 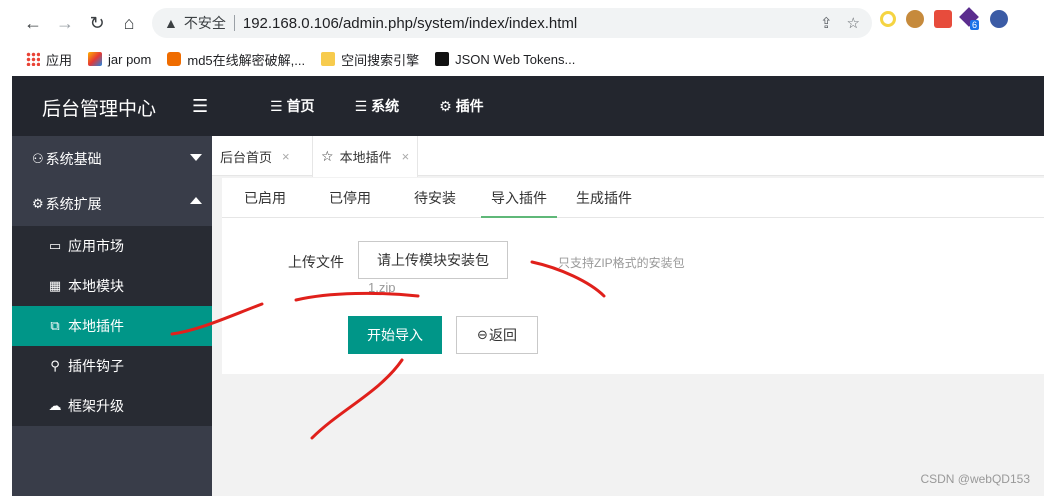 What do you see at coordinates (129, 23) in the screenshot?
I see `home-icon: ⌂` at bounding box center [129, 23].